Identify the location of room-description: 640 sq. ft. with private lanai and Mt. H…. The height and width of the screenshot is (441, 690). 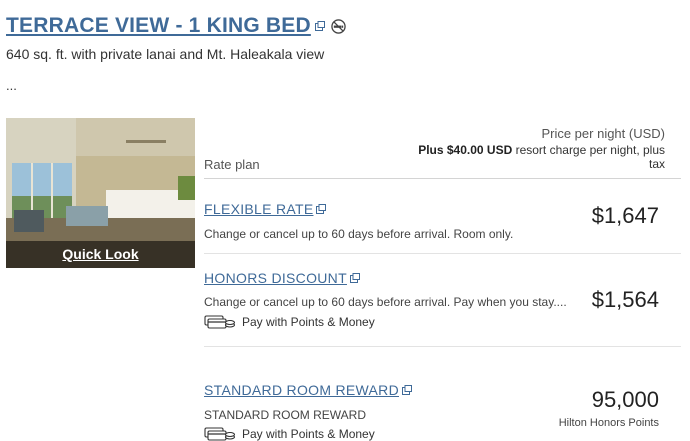
(165, 54).